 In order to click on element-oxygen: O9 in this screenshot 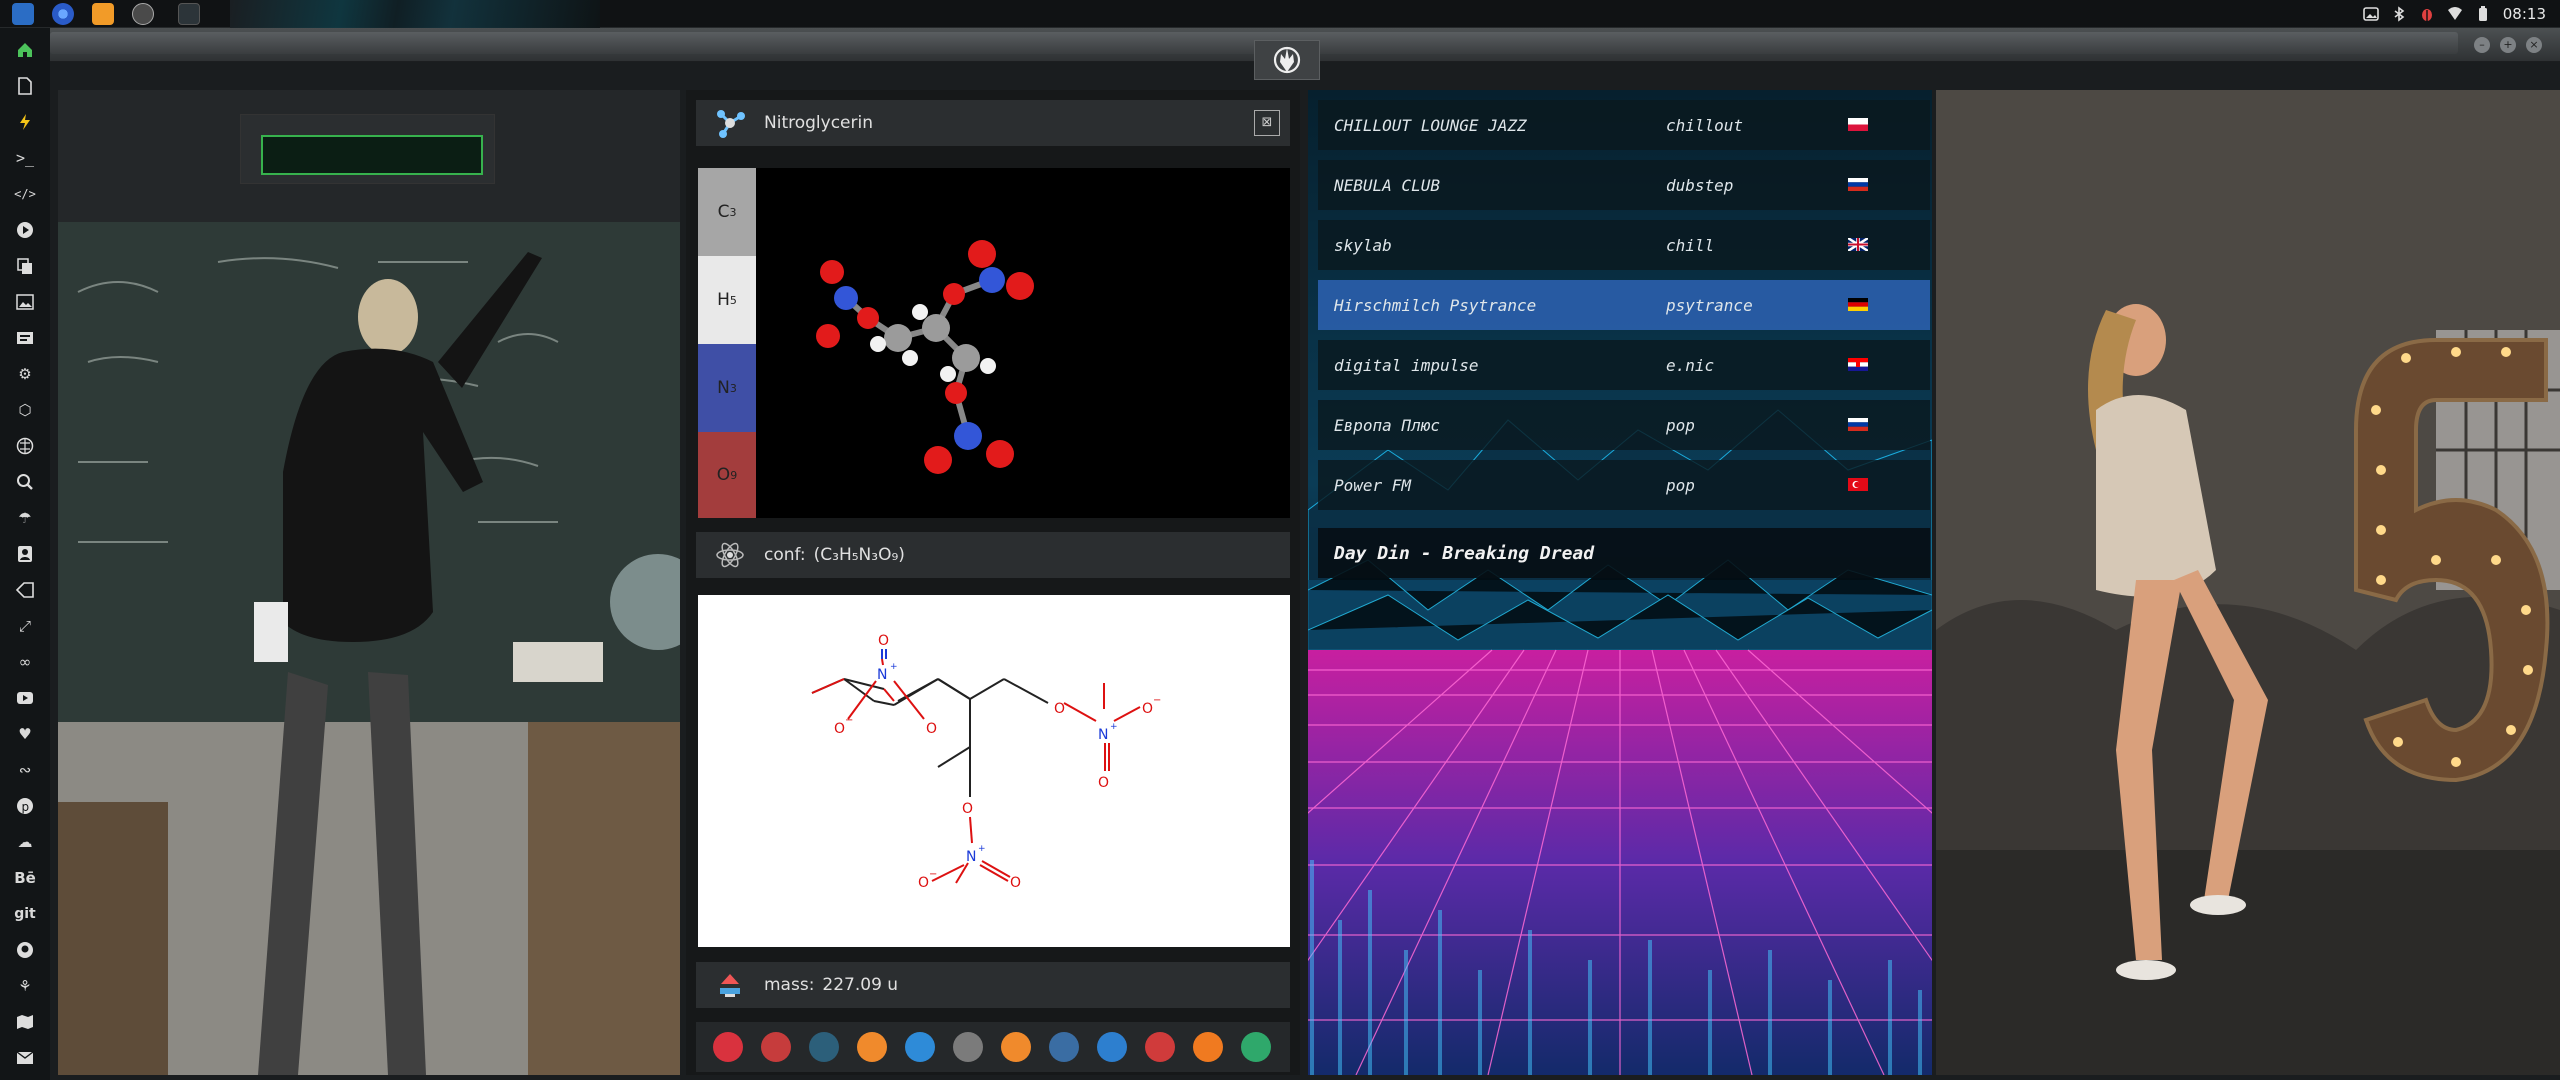, I will do `click(727, 475)`.